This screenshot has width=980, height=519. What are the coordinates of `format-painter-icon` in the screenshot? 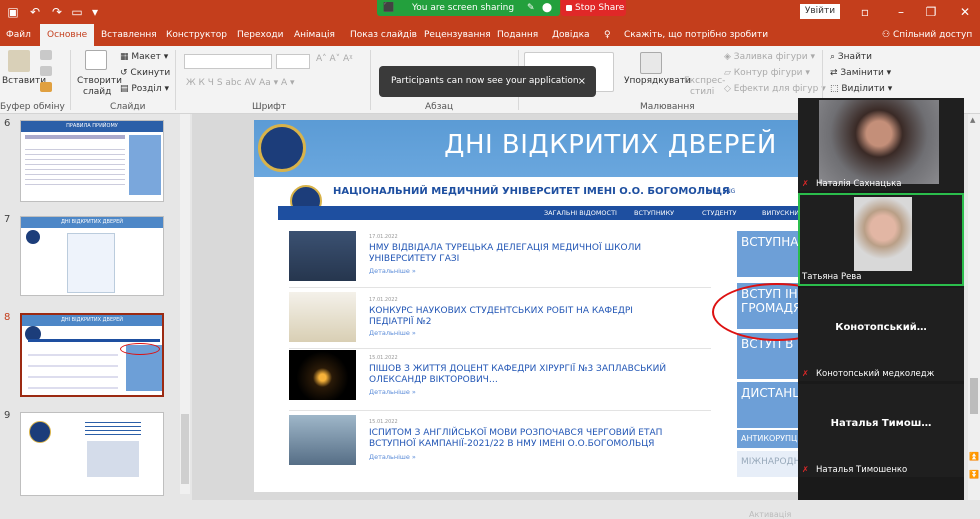 It's located at (46, 87).